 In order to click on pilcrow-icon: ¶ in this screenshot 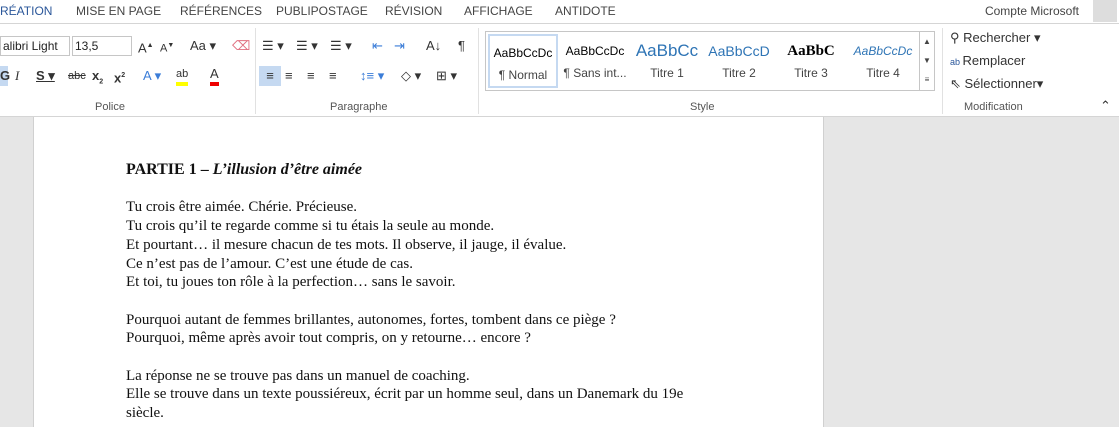, I will do `click(461, 46)`.